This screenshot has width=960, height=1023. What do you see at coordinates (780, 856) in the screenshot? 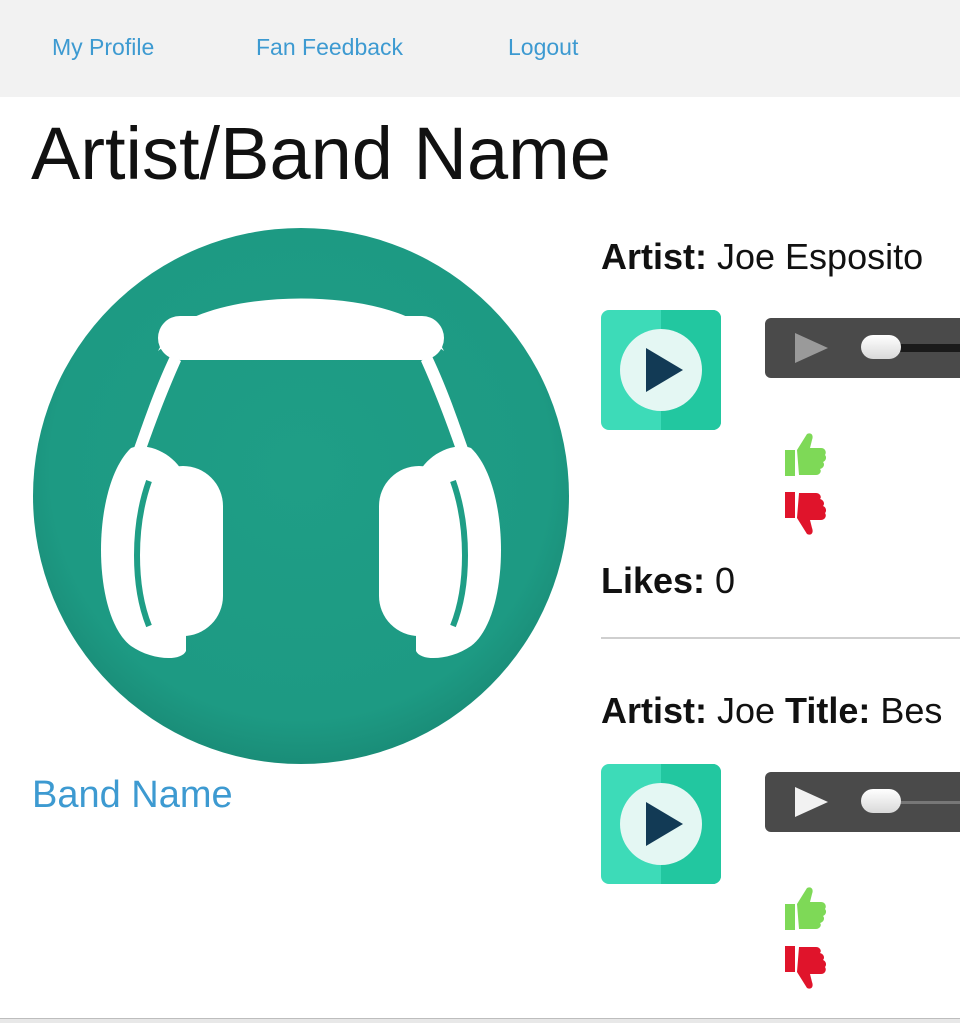
I see `song-entry: Artist: Joe Title: Bes Likes: 0` at bounding box center [780, 856].